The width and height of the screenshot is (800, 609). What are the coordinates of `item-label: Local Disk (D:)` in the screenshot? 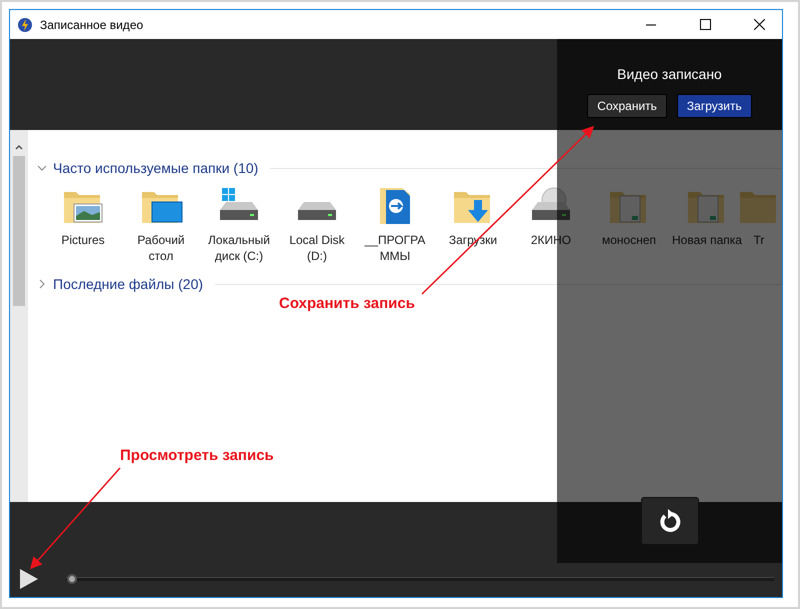 It's located at (317, 248).